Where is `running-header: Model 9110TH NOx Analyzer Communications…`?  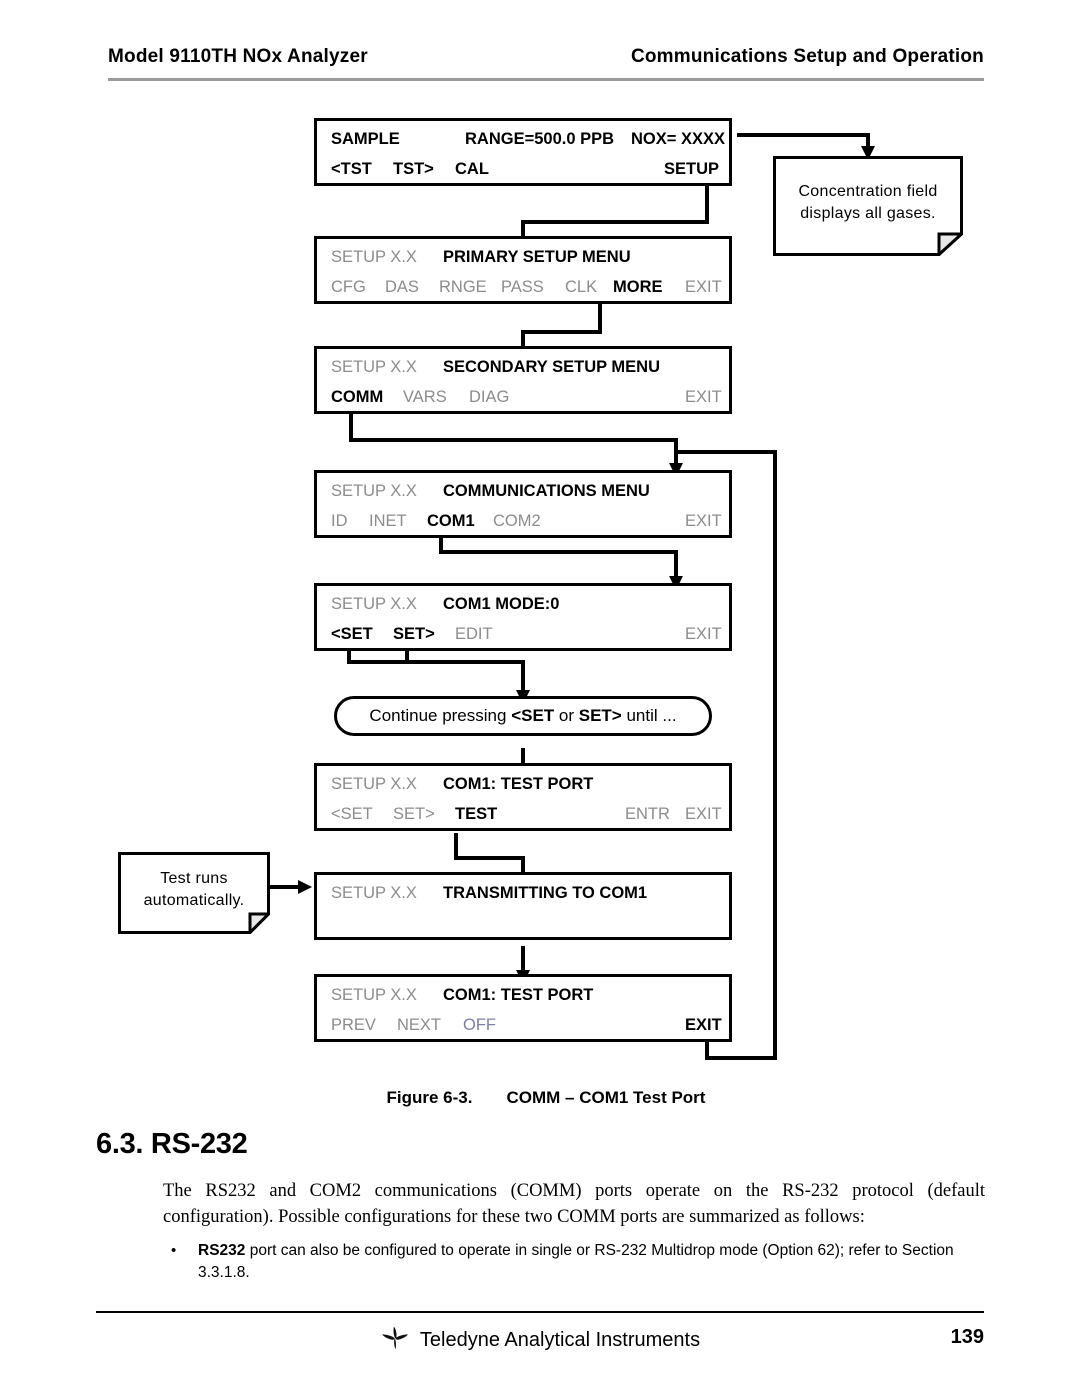 running-header: Model 9110TH NOx Analyzer Communications… is located at coordinates (546, 64).